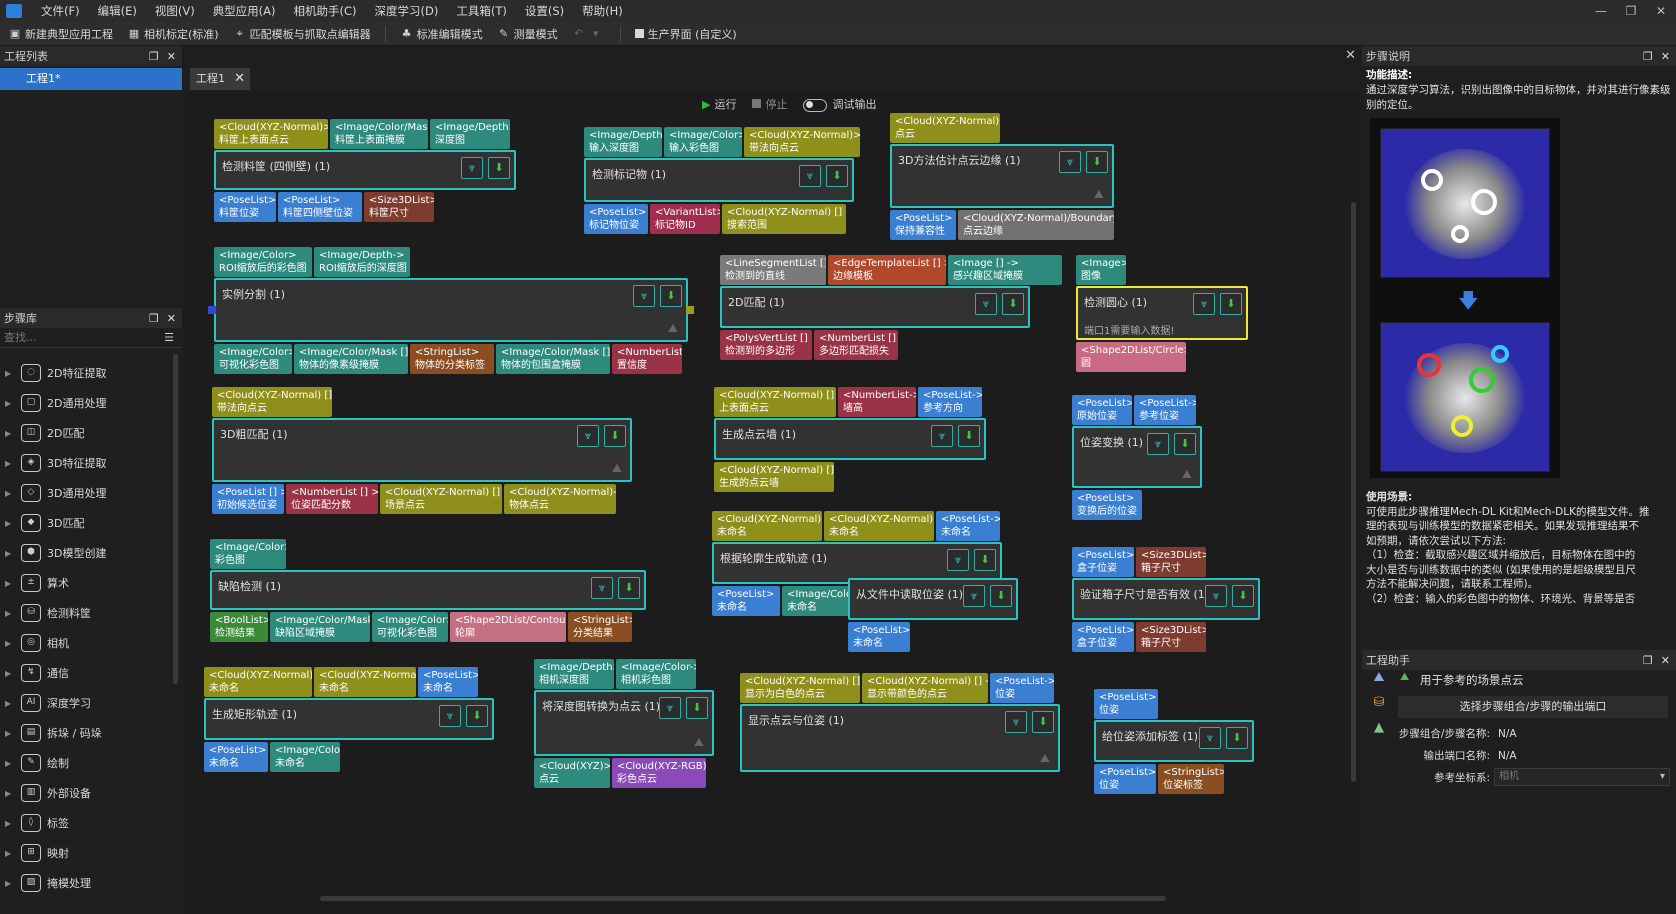  I want to click on input-port: <Image/Color> 彩色图, so click(248, 554).